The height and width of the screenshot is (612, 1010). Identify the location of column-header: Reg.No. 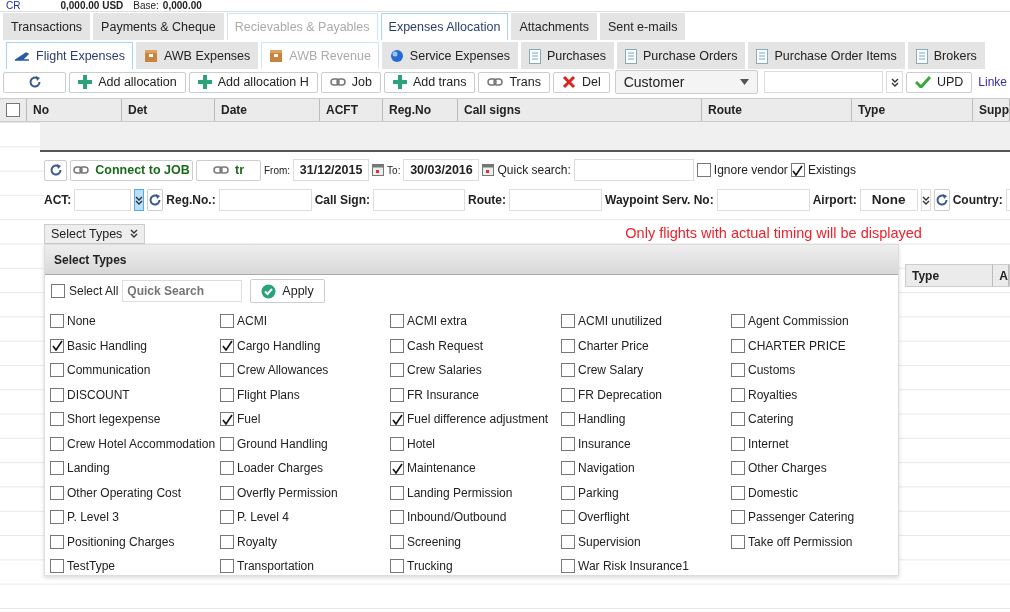
(420, 110).